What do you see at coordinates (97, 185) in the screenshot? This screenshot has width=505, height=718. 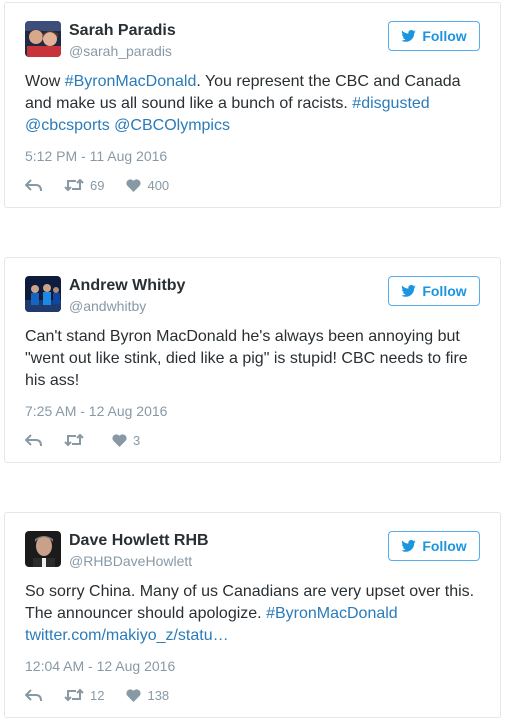 I see `retweet-count: 69` at bounding box center [97, 185].